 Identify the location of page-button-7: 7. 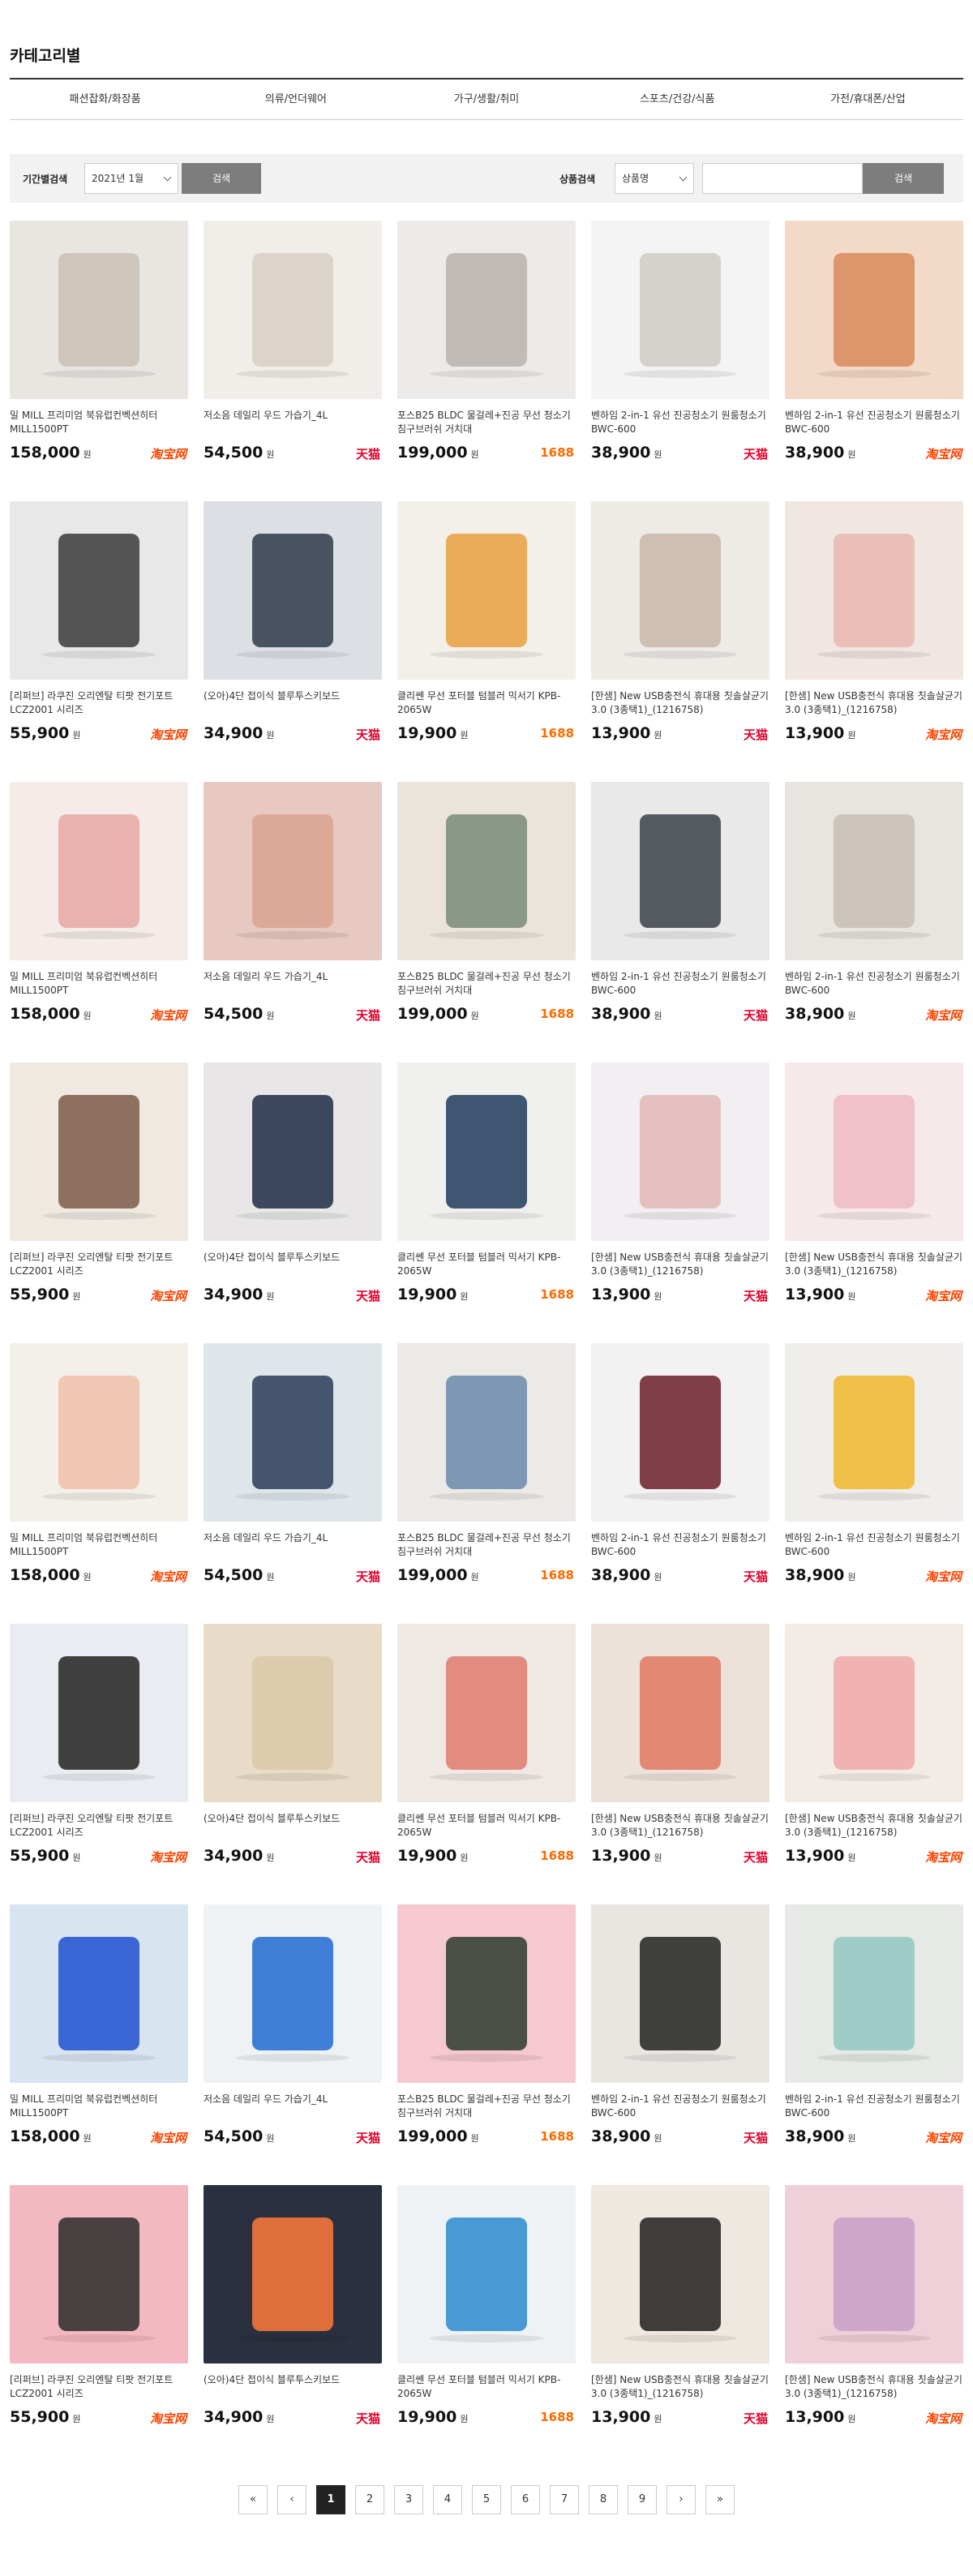
(564, 2499).